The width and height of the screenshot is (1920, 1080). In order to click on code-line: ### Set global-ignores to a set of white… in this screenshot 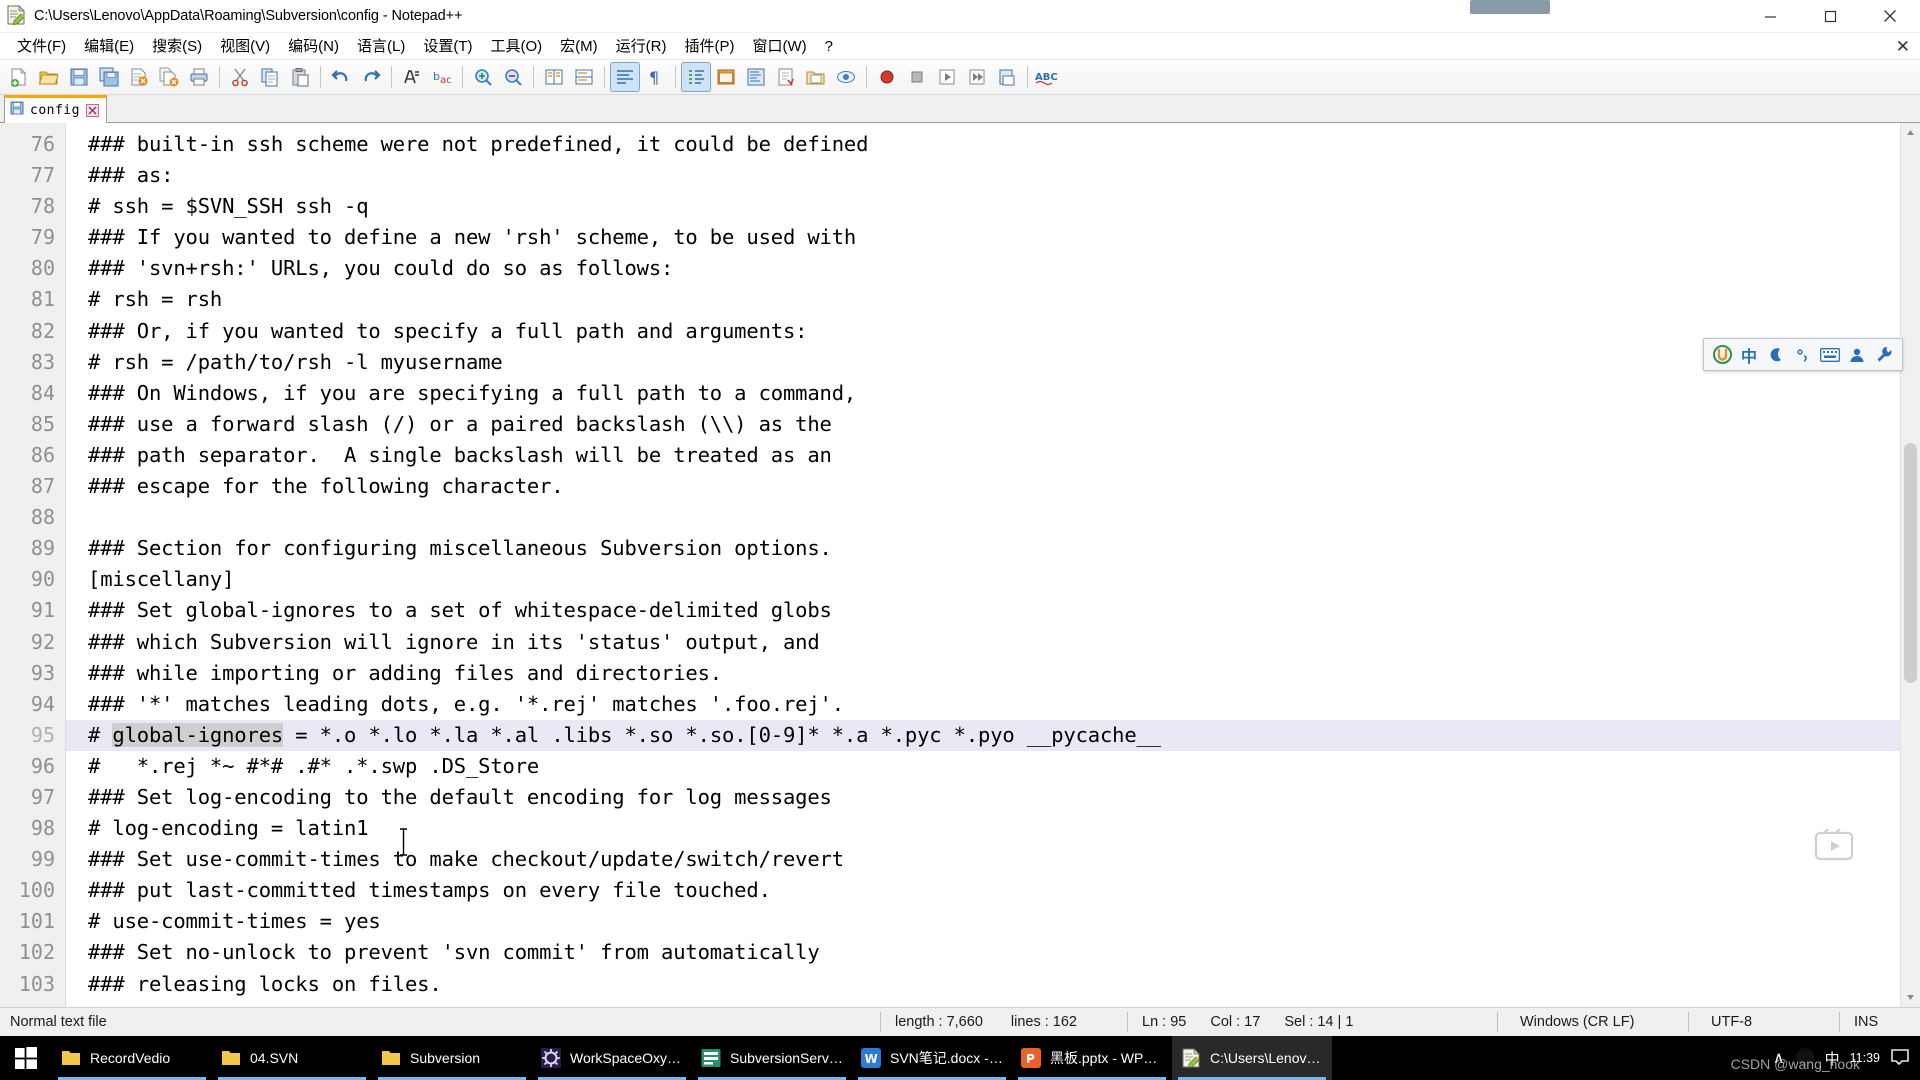, I will do `click(993, 610)`.